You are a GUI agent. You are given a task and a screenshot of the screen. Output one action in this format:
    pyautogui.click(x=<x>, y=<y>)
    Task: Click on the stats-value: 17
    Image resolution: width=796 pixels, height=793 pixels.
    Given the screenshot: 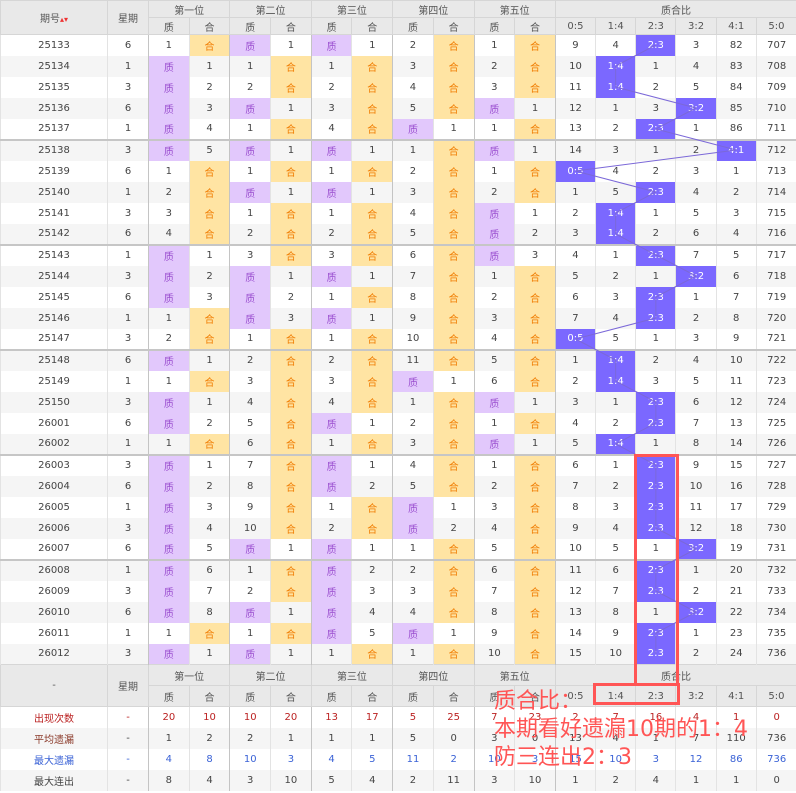 What is the action you would take?
    pyautogui.click(x=372, y=717)
    